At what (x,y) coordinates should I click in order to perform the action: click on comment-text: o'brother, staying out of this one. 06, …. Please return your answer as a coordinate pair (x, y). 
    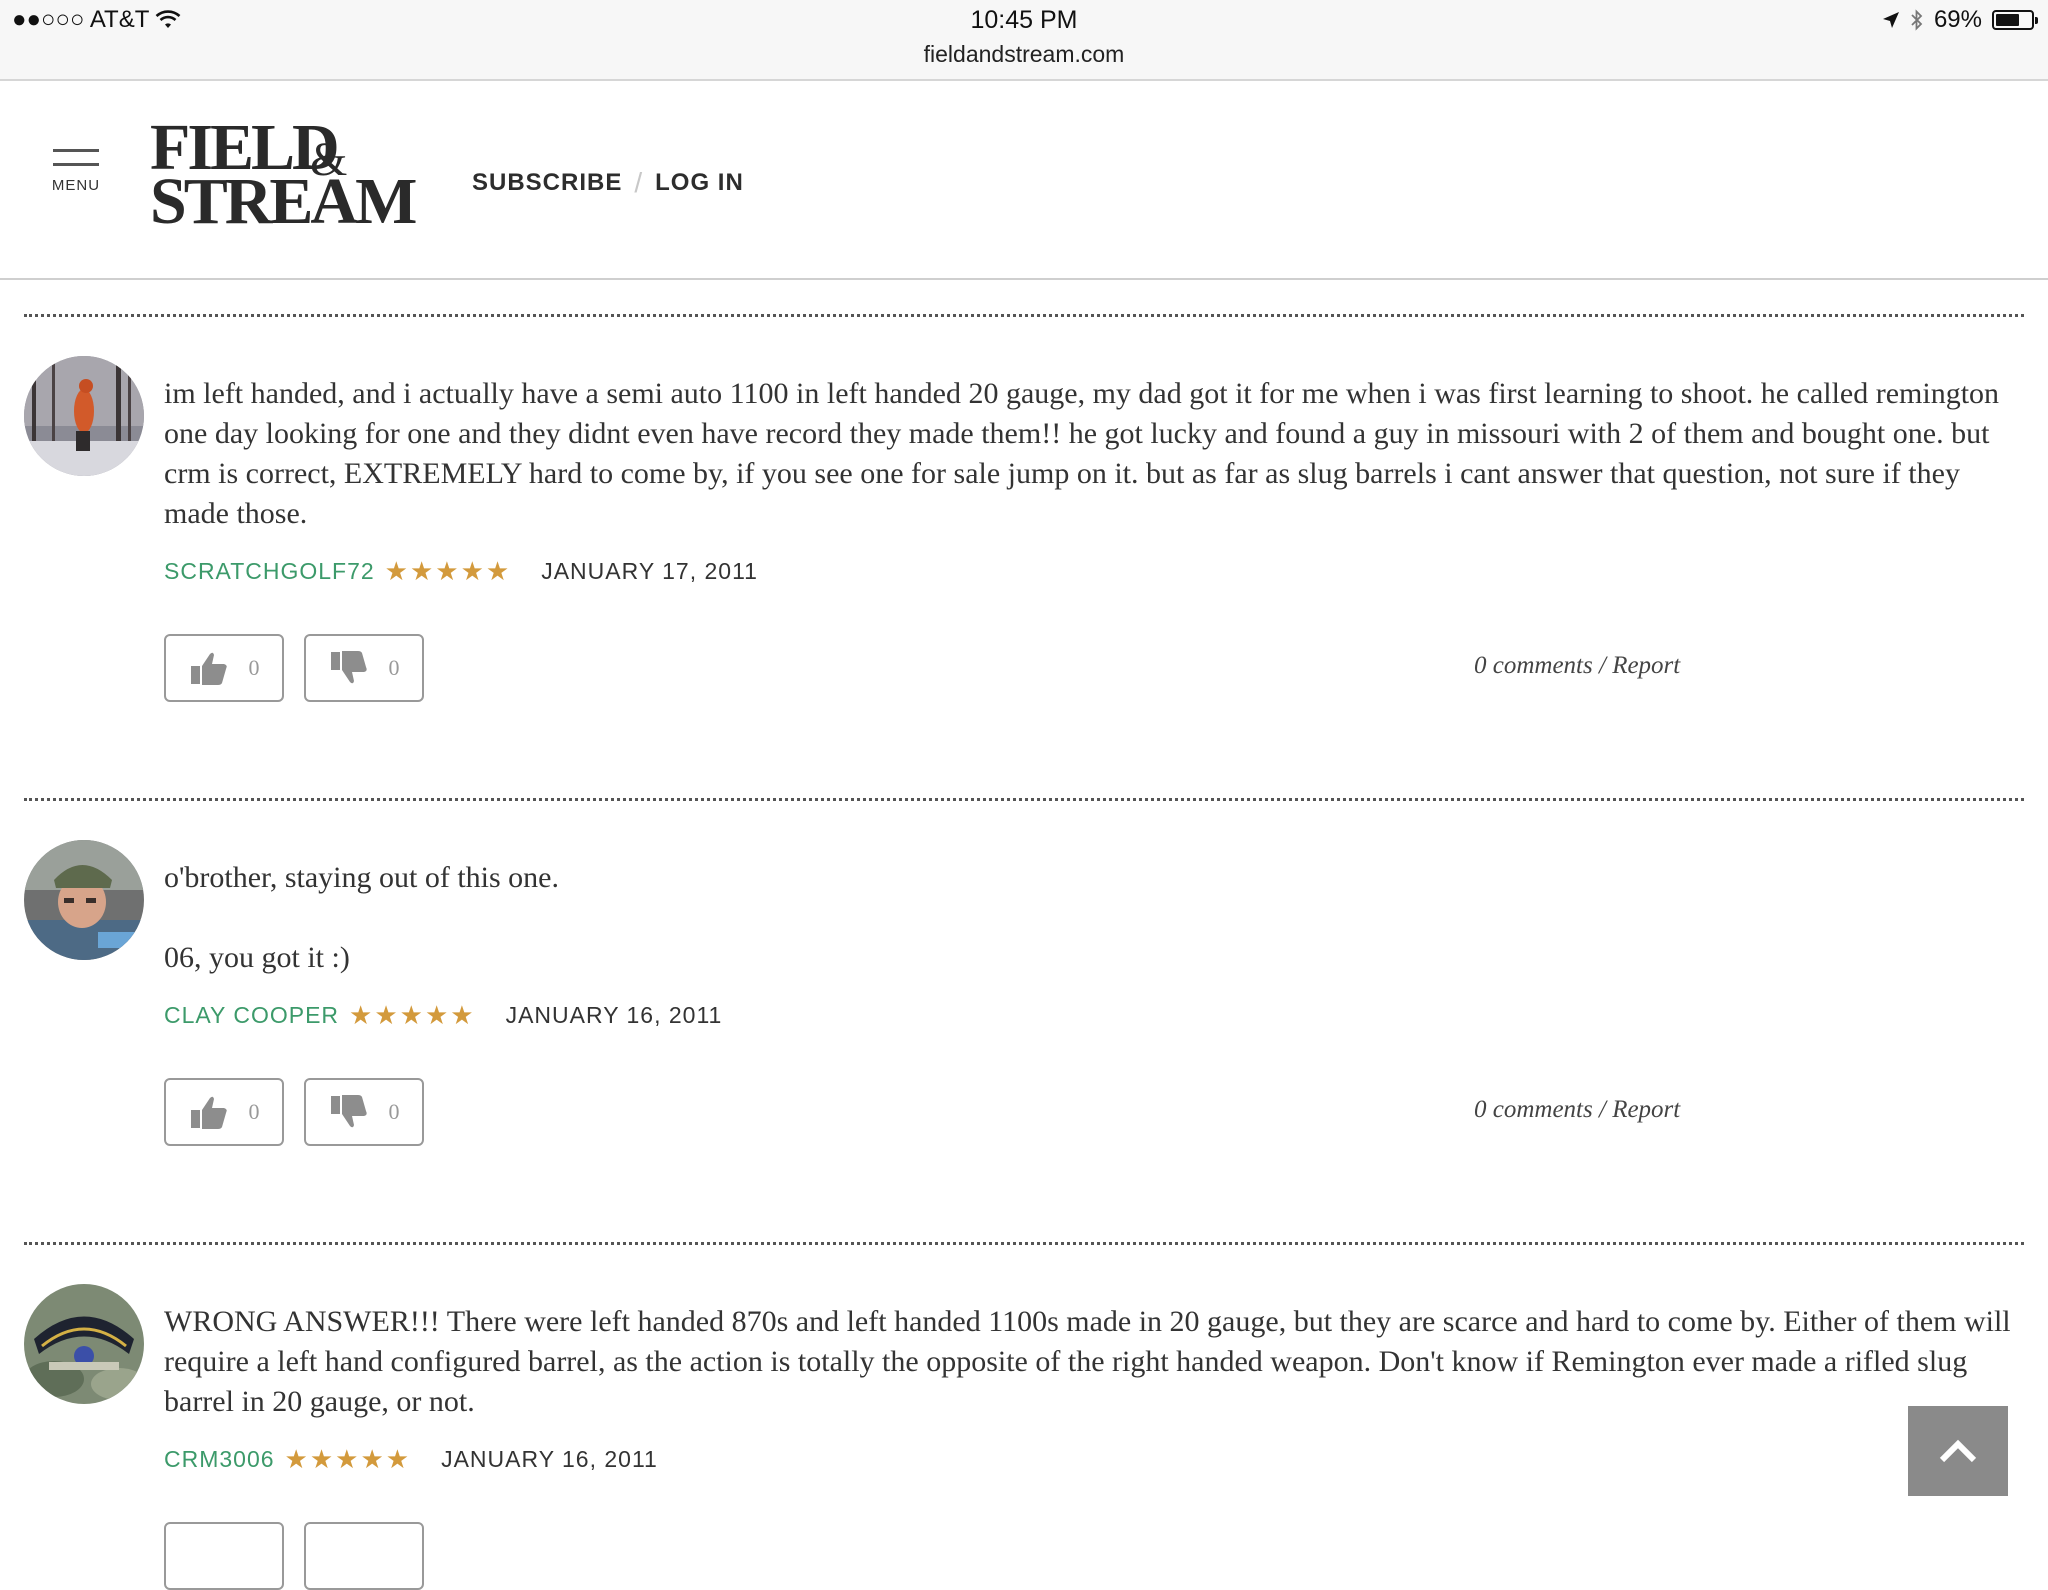
    Looking at the image, I should click on (1094, 918).